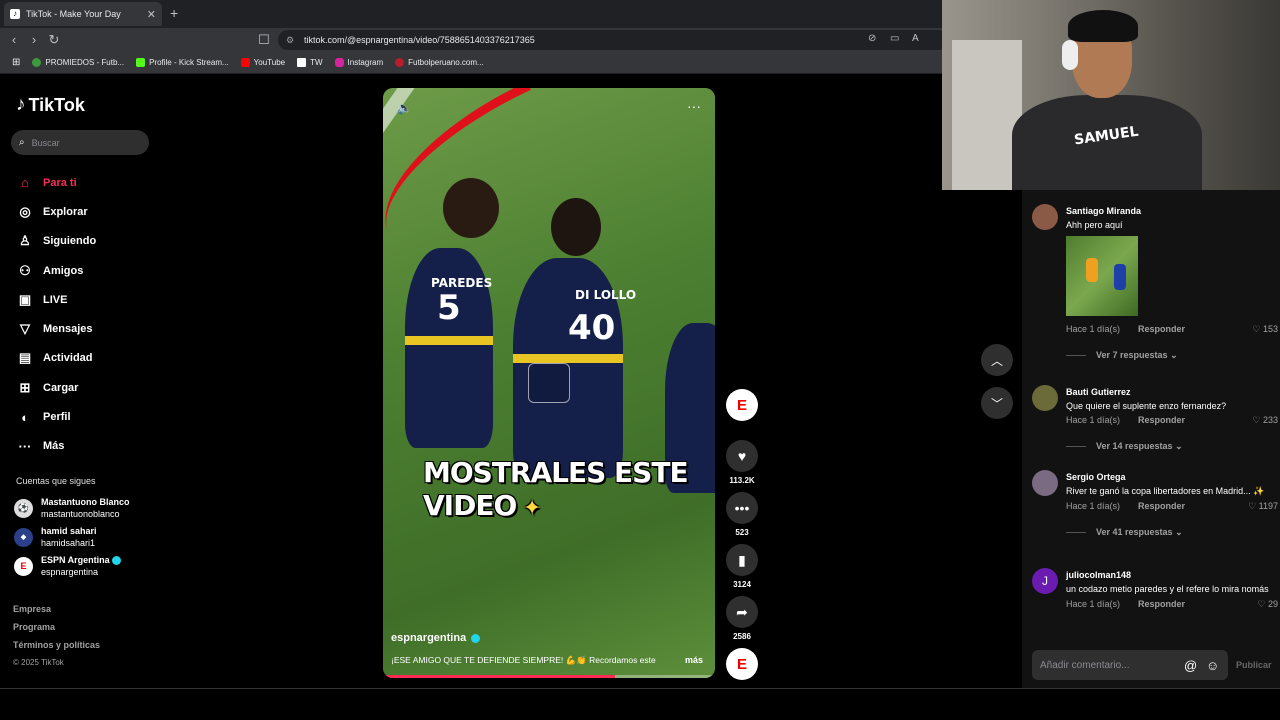  Describe the element at coordinates (742, 618) in the screenshot. I see `share-button: ➦ 2586` at that location.